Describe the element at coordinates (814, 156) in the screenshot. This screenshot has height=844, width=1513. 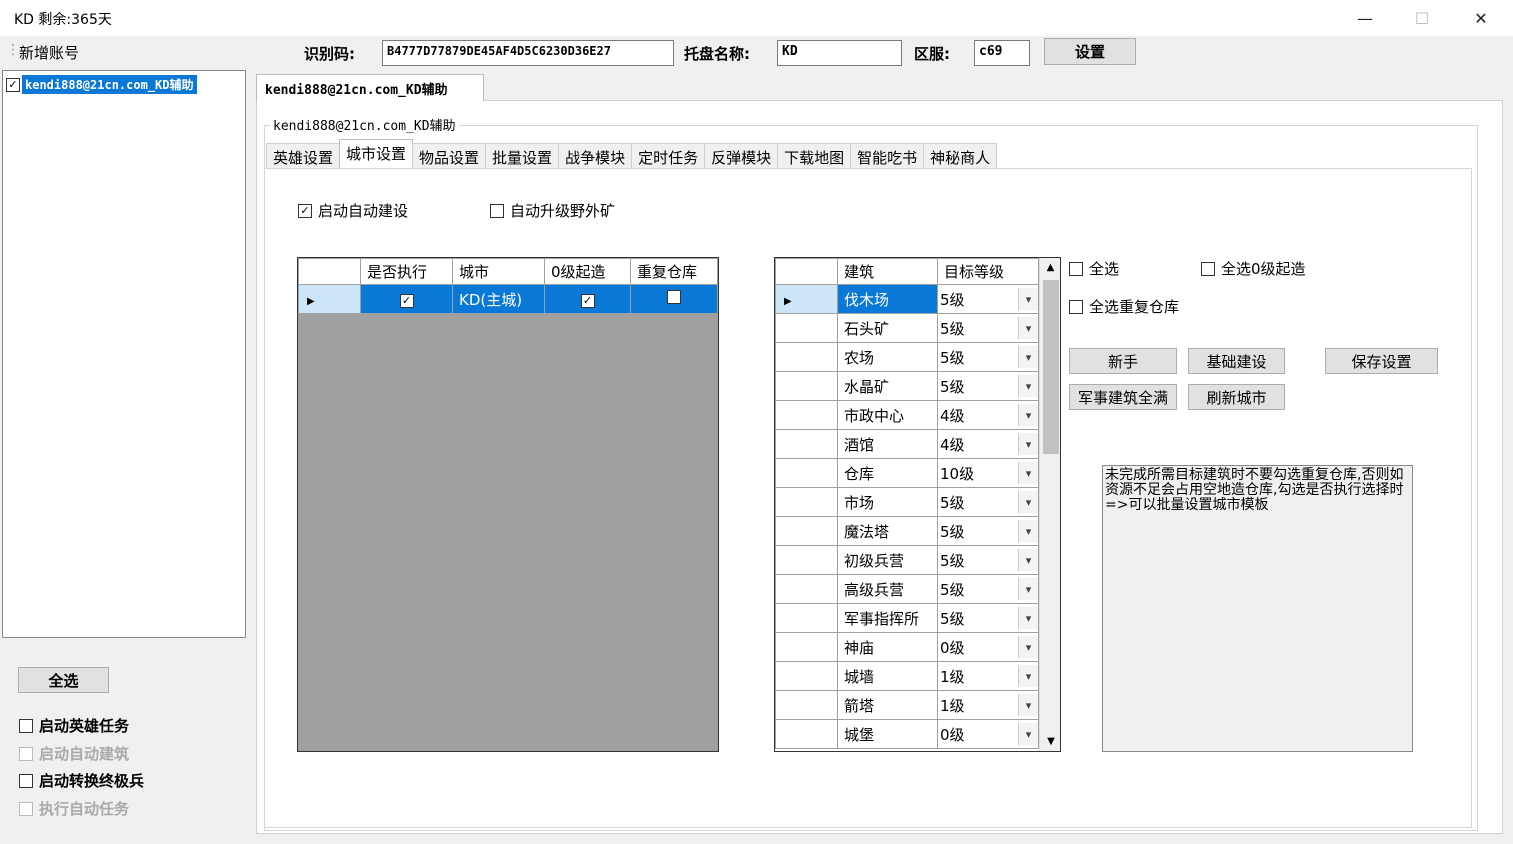
I see `tab-download-map: 下载地图` at that location.